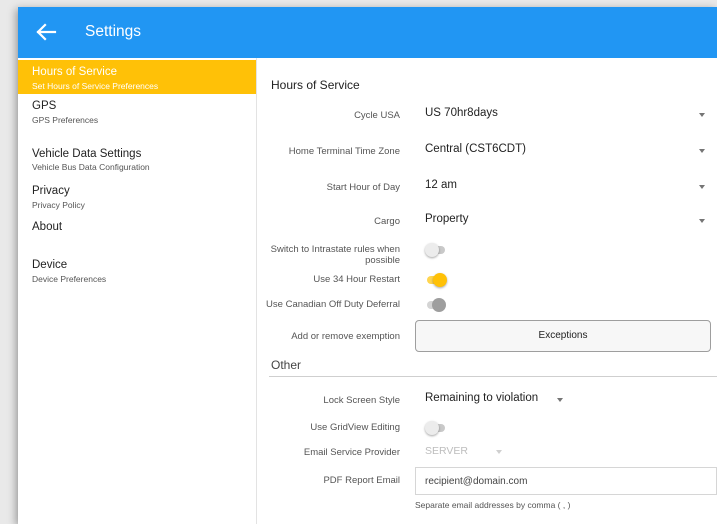 Image resolution: width=717 pixels, height=524 pixels. Describe the element at coordinates (567, 186) in the screenshot. I see `start-hour-dropdown: 12 am` at that location.